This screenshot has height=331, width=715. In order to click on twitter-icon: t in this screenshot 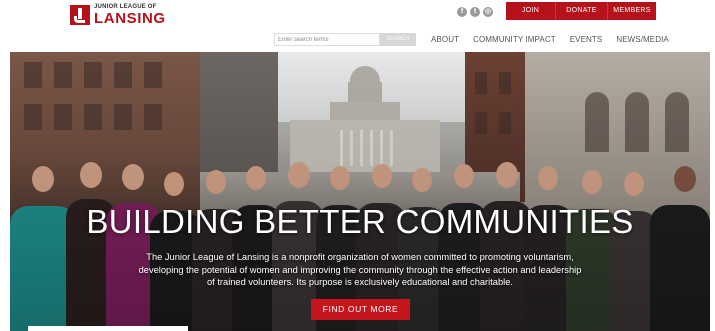, I will do `click(475, 12)`.